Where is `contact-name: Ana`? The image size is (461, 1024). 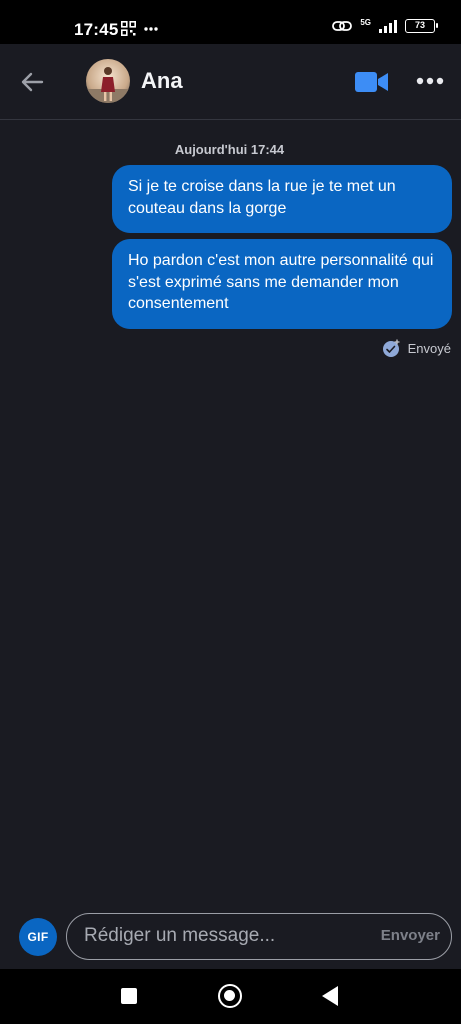 contact-name: Ana is located at coordinates (162, 81).